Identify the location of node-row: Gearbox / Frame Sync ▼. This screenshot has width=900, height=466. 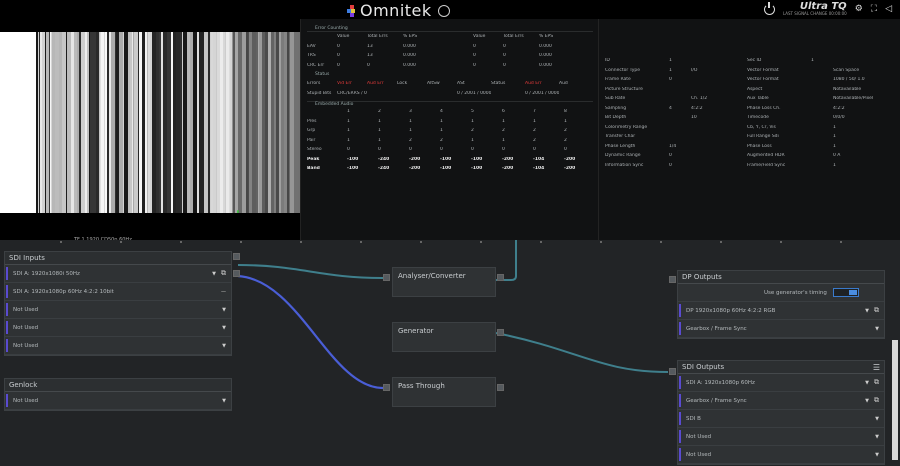
(781, 329).